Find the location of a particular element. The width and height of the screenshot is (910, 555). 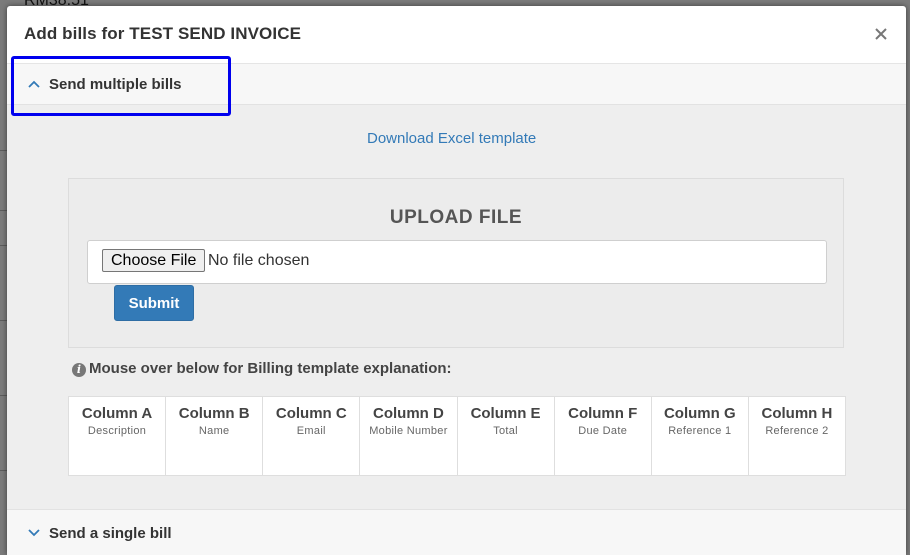

column-description: Name is located at coordinates (214, 431).